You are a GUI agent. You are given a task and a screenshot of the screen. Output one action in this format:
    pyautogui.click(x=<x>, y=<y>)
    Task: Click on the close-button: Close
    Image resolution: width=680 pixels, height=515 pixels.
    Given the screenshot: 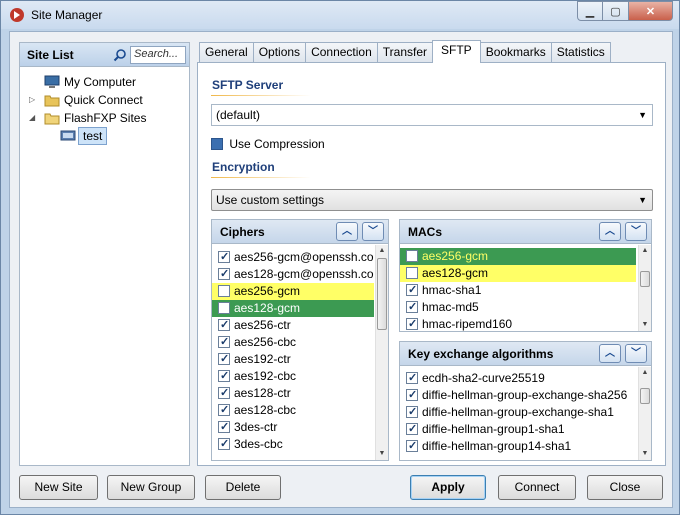 What is the action you would take?
    pyautogui.click(x=625, y=487)
    